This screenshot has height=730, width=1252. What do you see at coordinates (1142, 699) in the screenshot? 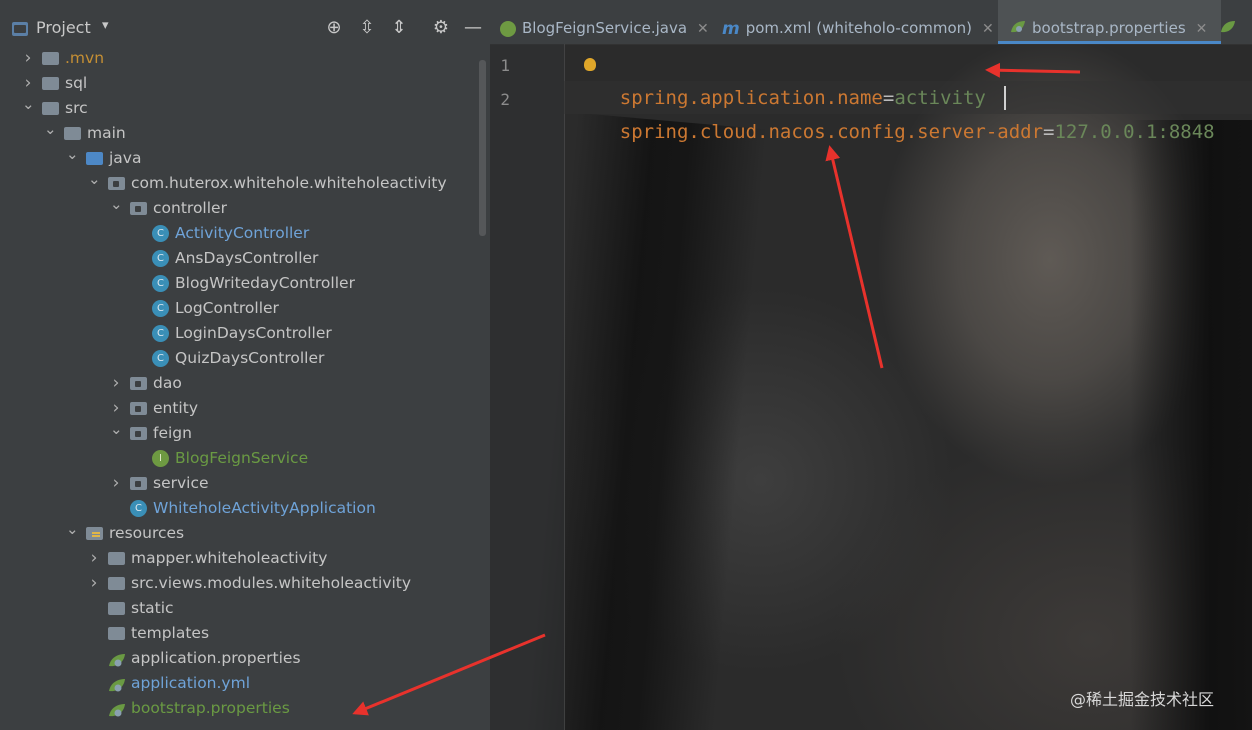
I see `watermark-text: @稀土掘金技术社区` at bounding box center [1142, 699].